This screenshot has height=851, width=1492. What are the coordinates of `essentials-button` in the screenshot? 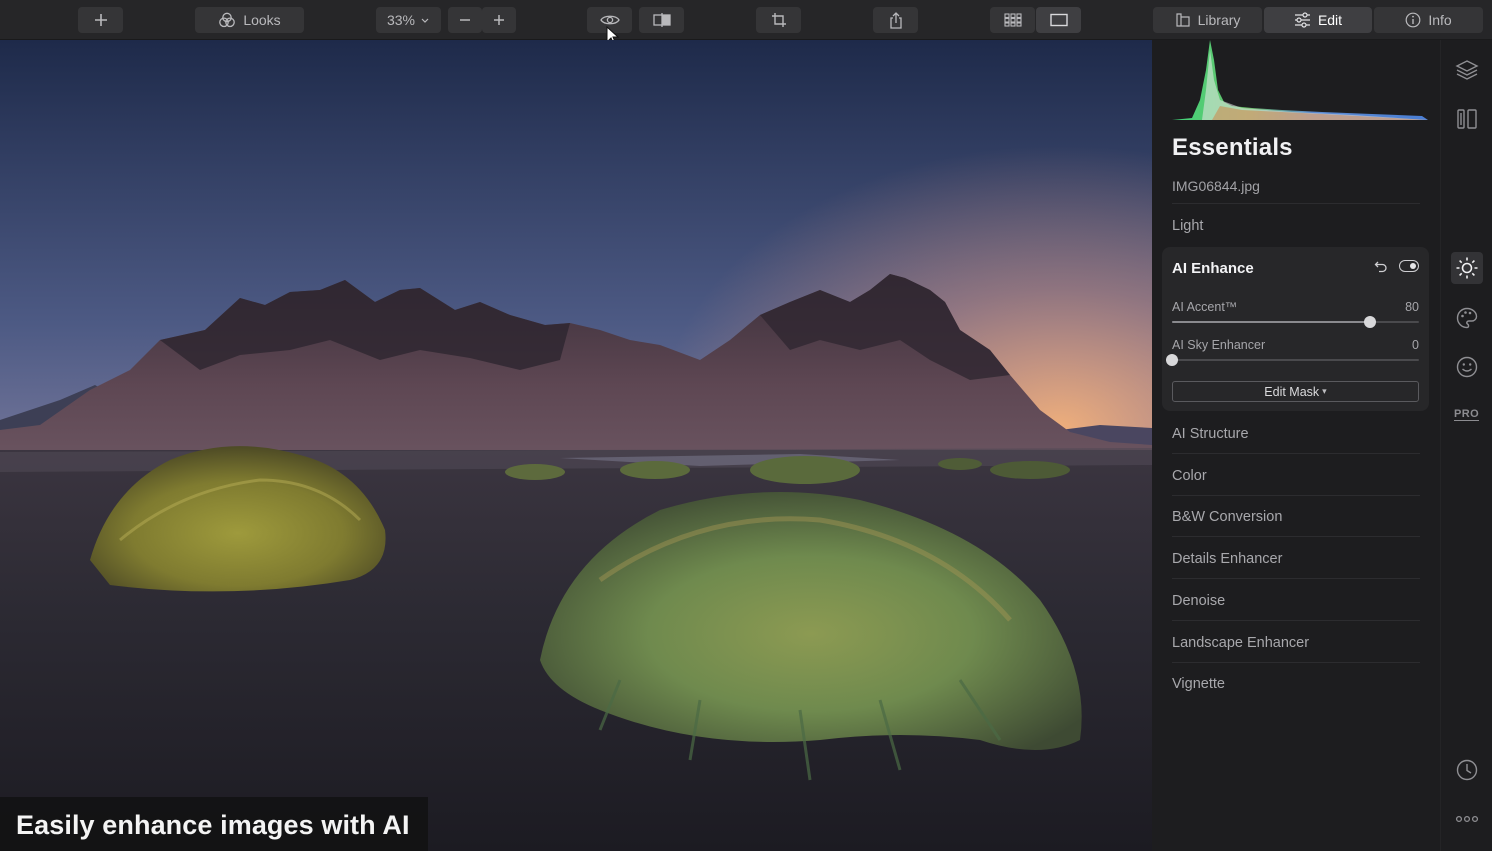 It's located at (1467, 268).